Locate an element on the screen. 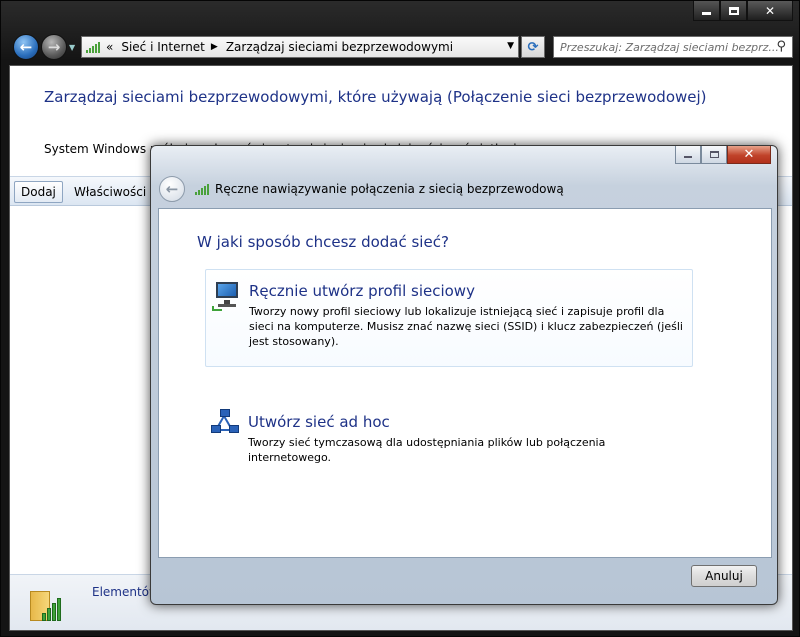  address-chevron: « is located at coordinates (109, 47).